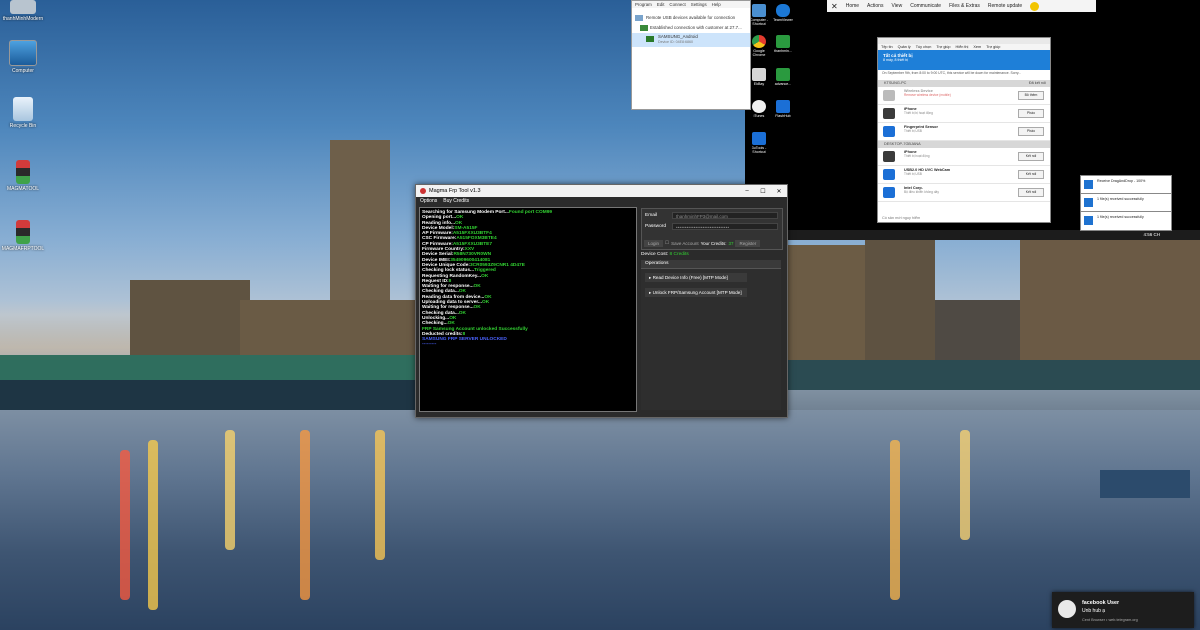 The image size is (1200, 630). Describe the element at coordinates (661, 4) in the screenshot. I see `menu-edit: Edit` at that location.